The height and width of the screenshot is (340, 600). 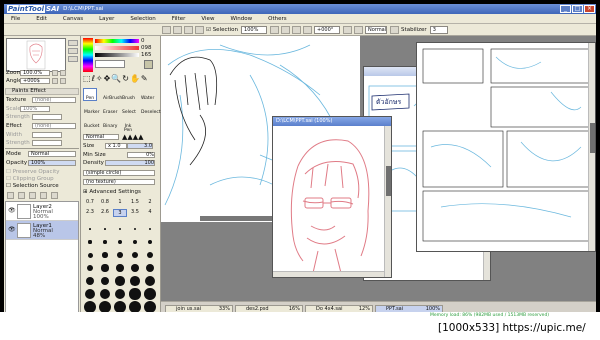 What do you see at coordinates (395, 29) in the screenshot?
I see `layer-icon` at bounding box center [395, 29].